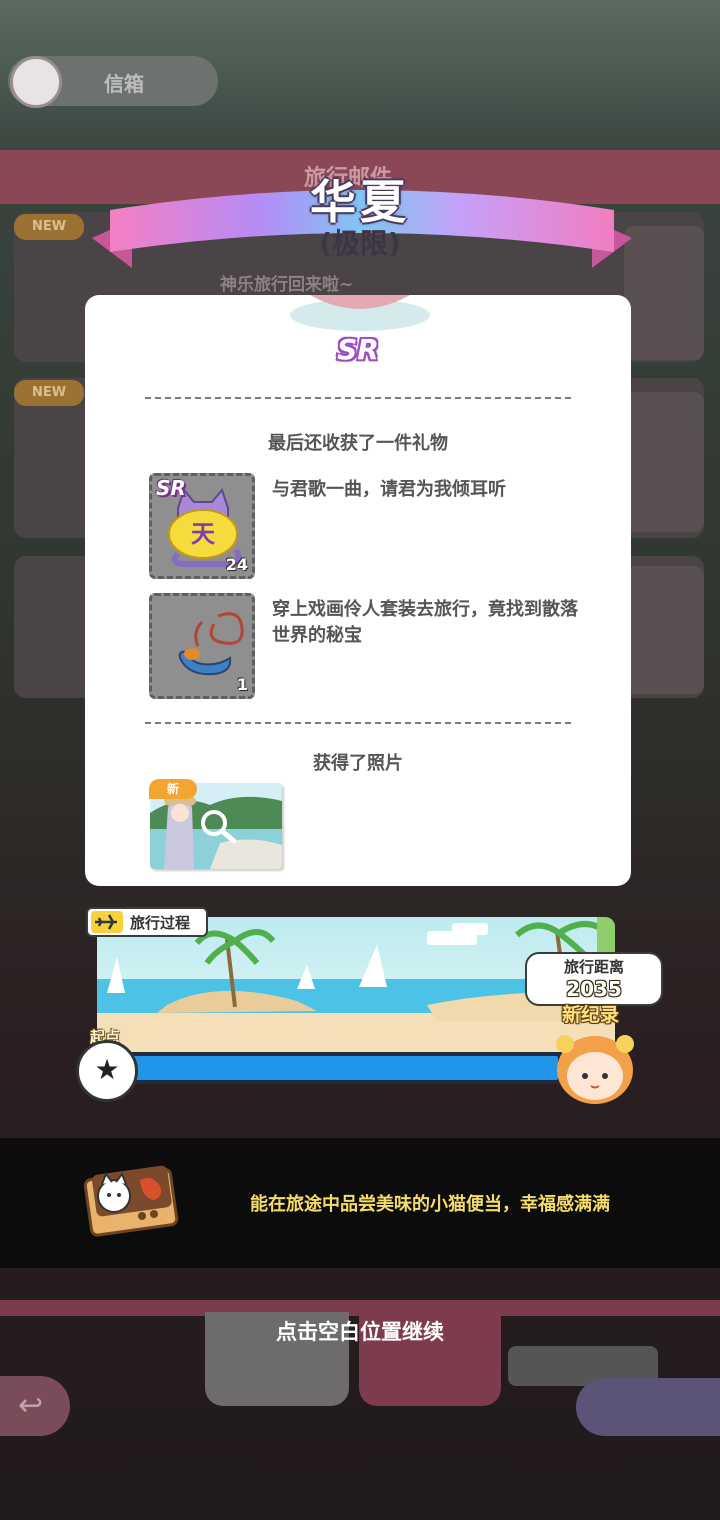 This screenshot has width=720, height=1520. What do you see at coordinates (173, 789) in the screenshot?
I see `photo-new-badge: 新` at bounding box center [173, 789].